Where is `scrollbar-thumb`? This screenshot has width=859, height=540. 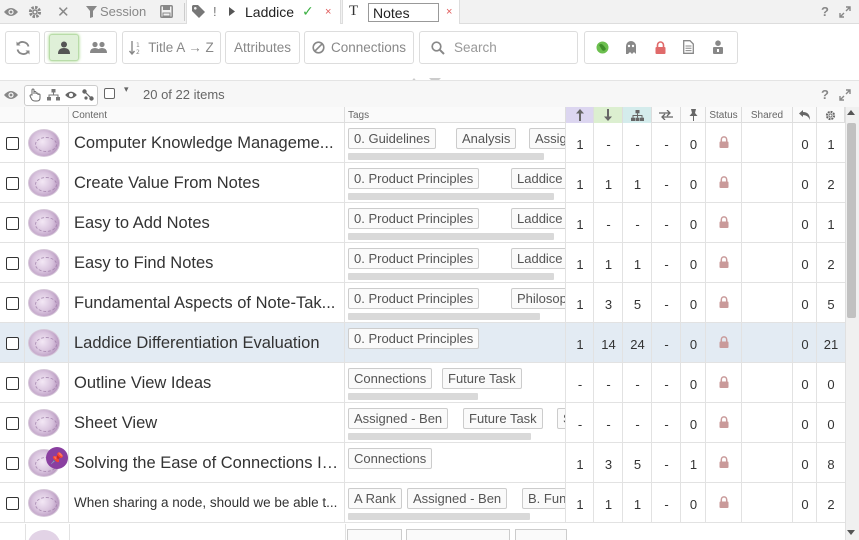
scrollbar-thumb is located at coordinates (851, 220).